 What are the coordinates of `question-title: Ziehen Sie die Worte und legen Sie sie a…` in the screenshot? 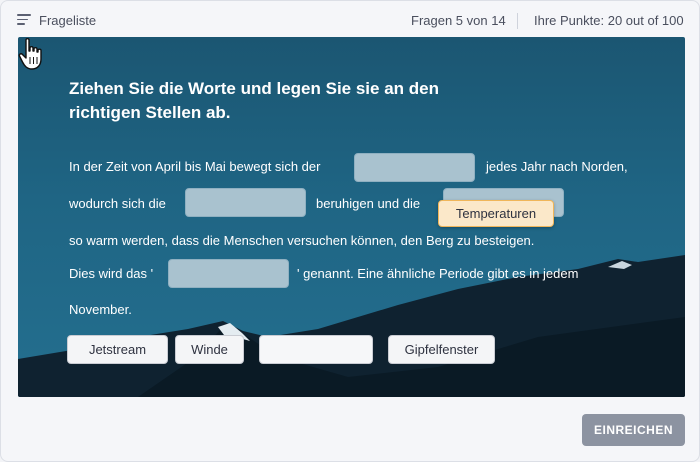 It's located at (254, 100).